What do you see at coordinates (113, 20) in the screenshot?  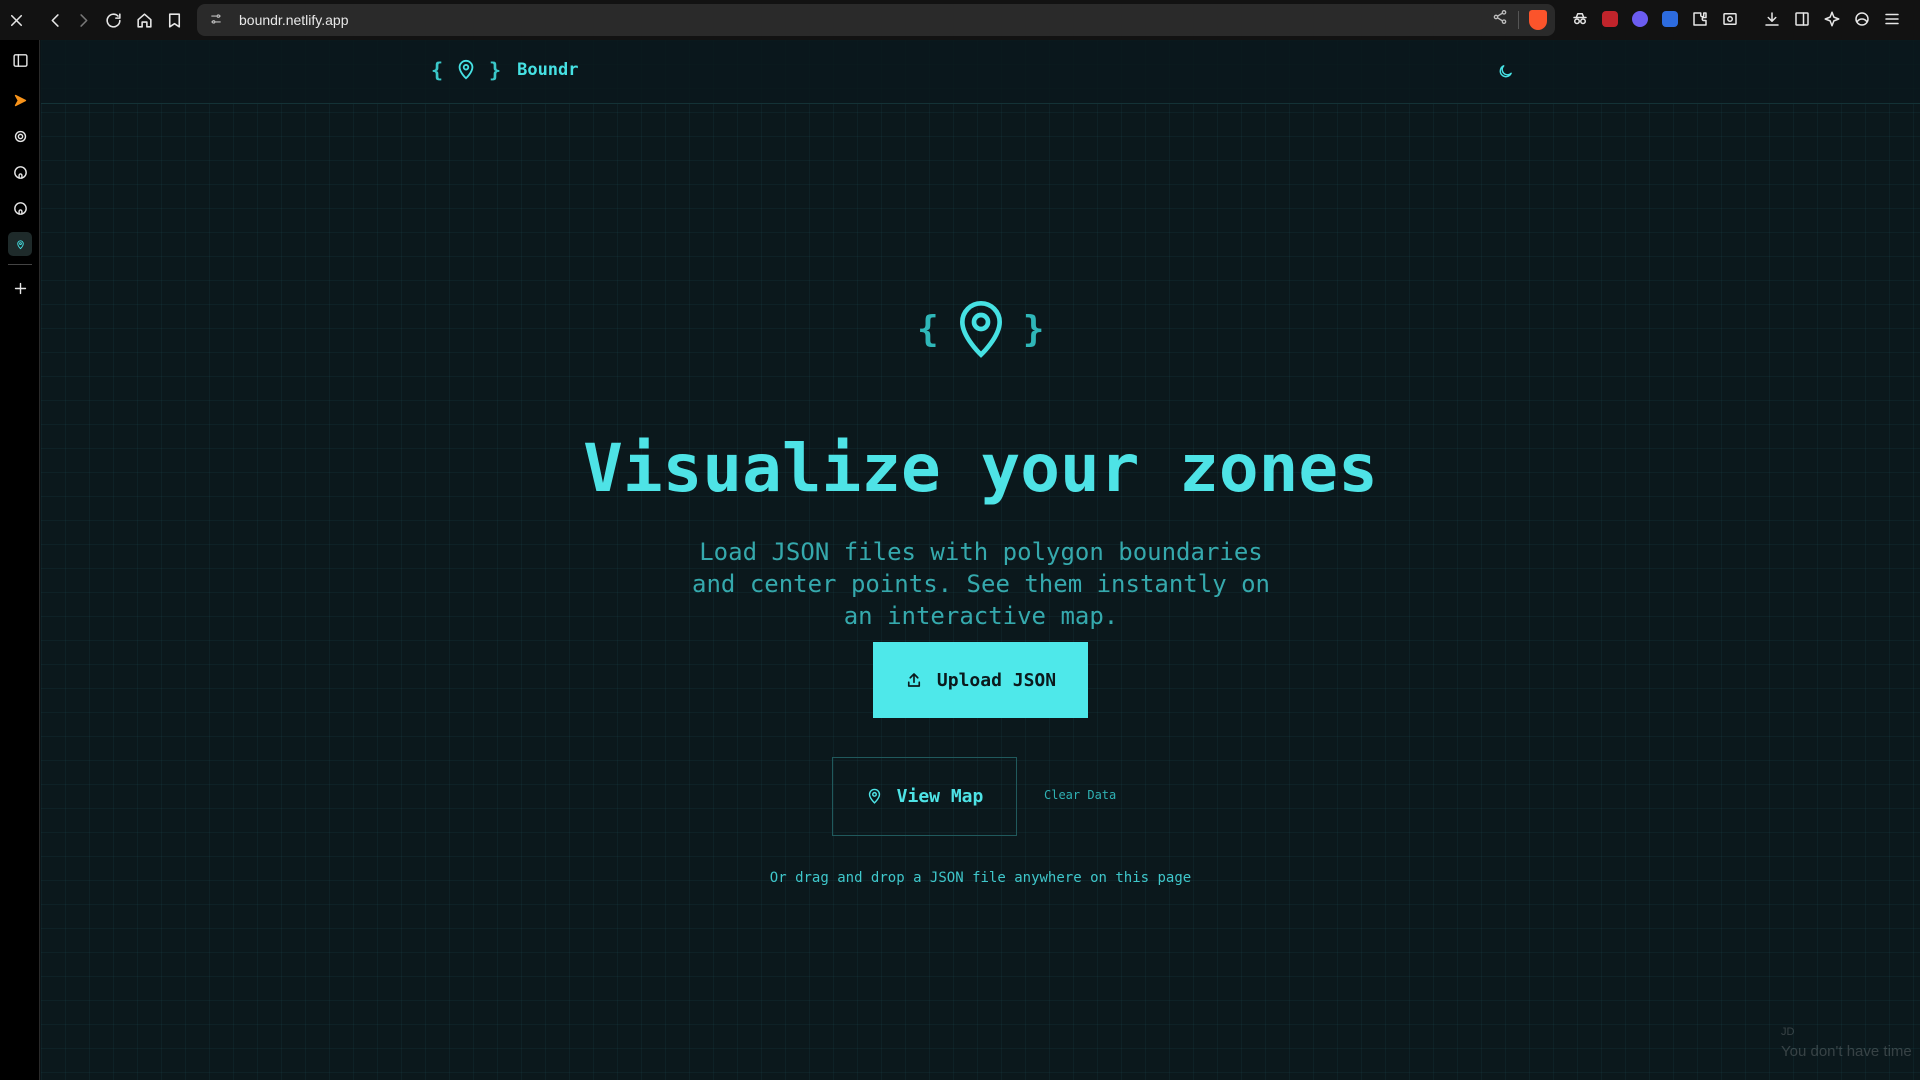 I see `reload-icon` at bounding box center [113, 20].